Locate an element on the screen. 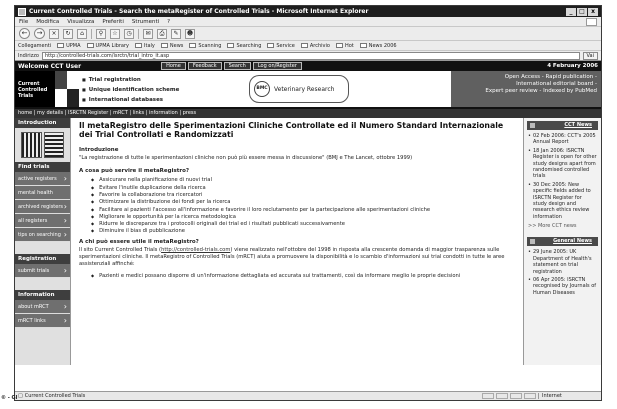  ie-icon is located at coordinates (22, 11).